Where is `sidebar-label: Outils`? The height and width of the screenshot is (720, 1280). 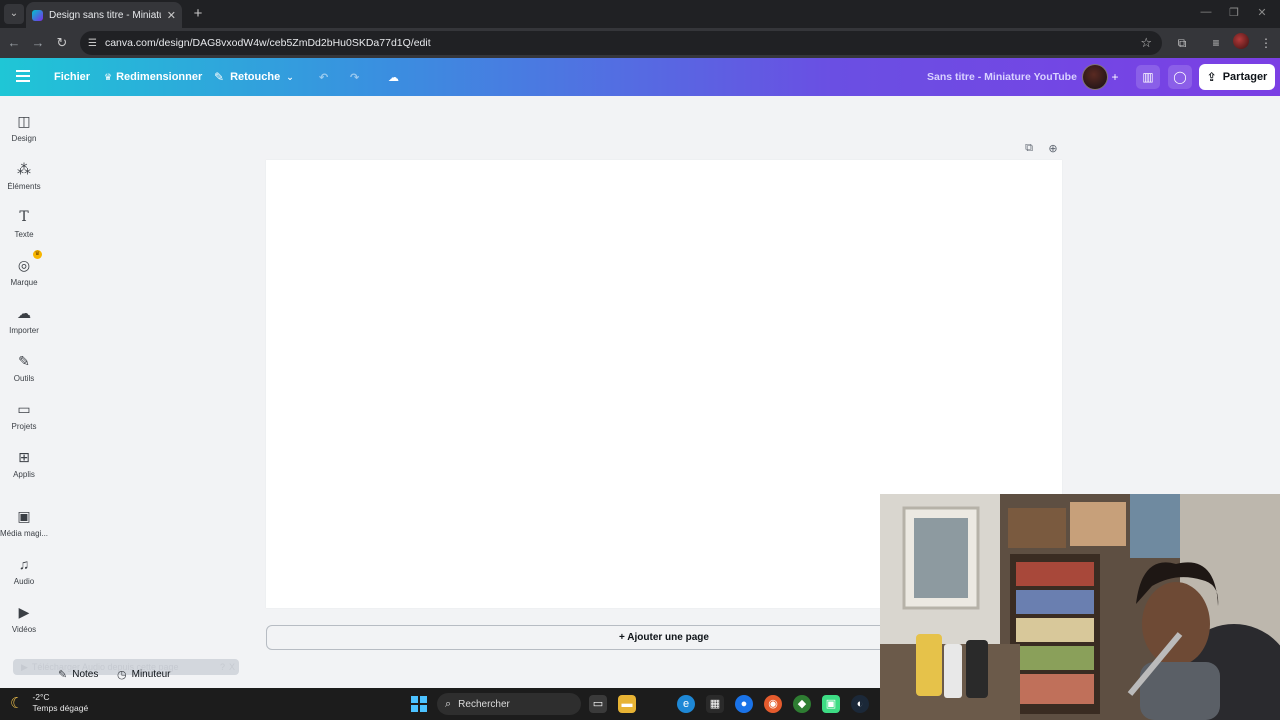
sidebar-label: Outils is located at coordinates (24, 378).